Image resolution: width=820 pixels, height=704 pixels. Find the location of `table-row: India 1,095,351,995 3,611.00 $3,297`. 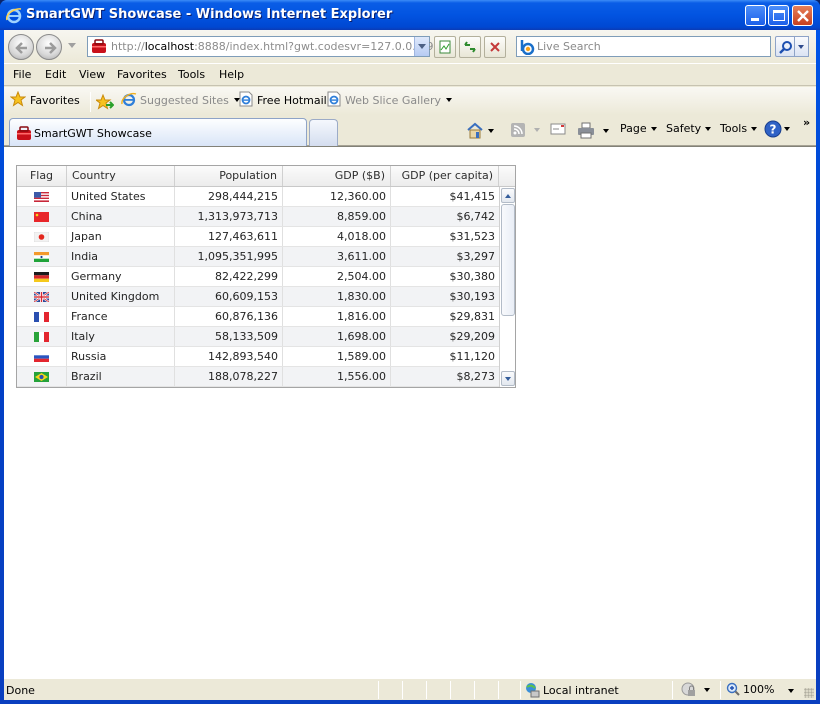

table-row: India 1,095,351,995 3,611.00 $3,297 is located at coordinates (258, 257).